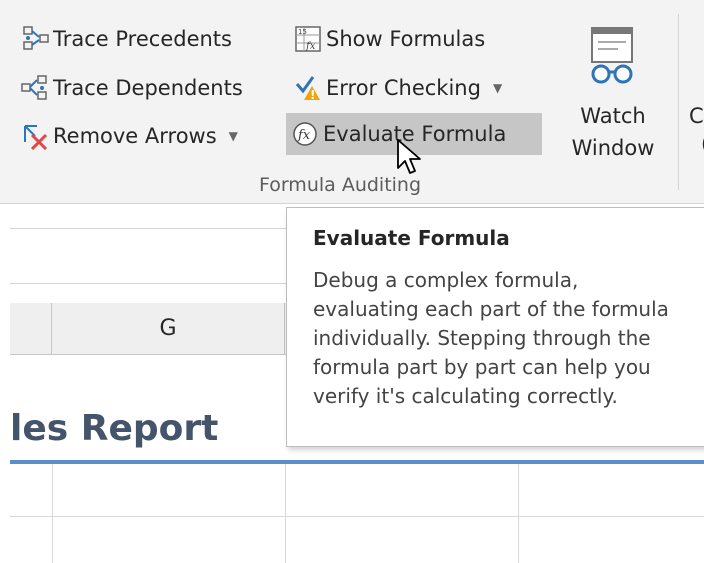 The image size is (704, 563). Describe the element at coordinates (613, 116) in the screenshot. I see `watch-window-label-line1: Watch` at that location.